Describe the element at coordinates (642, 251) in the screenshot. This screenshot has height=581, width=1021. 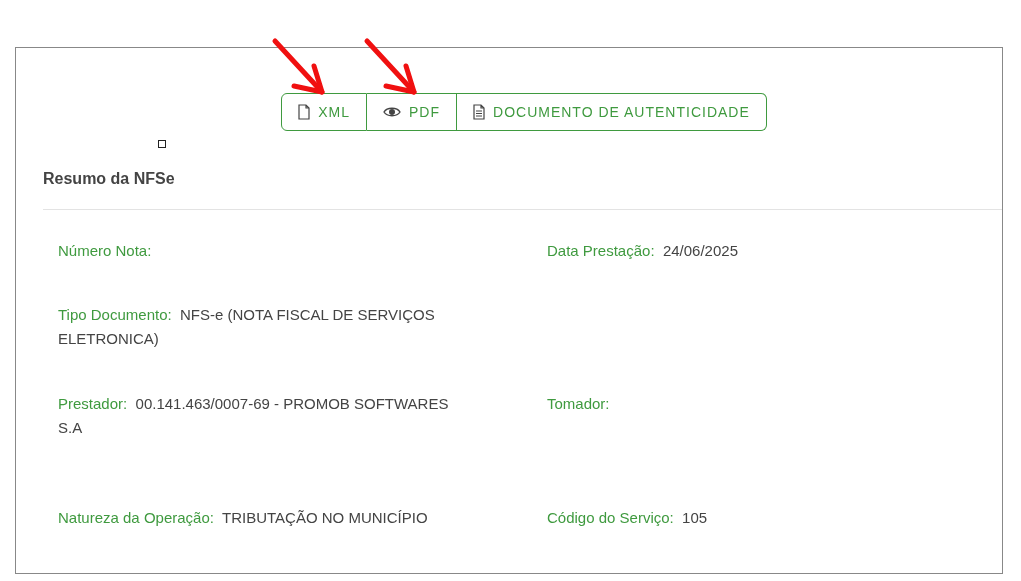
I see `field-text: Data Prestação: 24/06/2025` at that location.